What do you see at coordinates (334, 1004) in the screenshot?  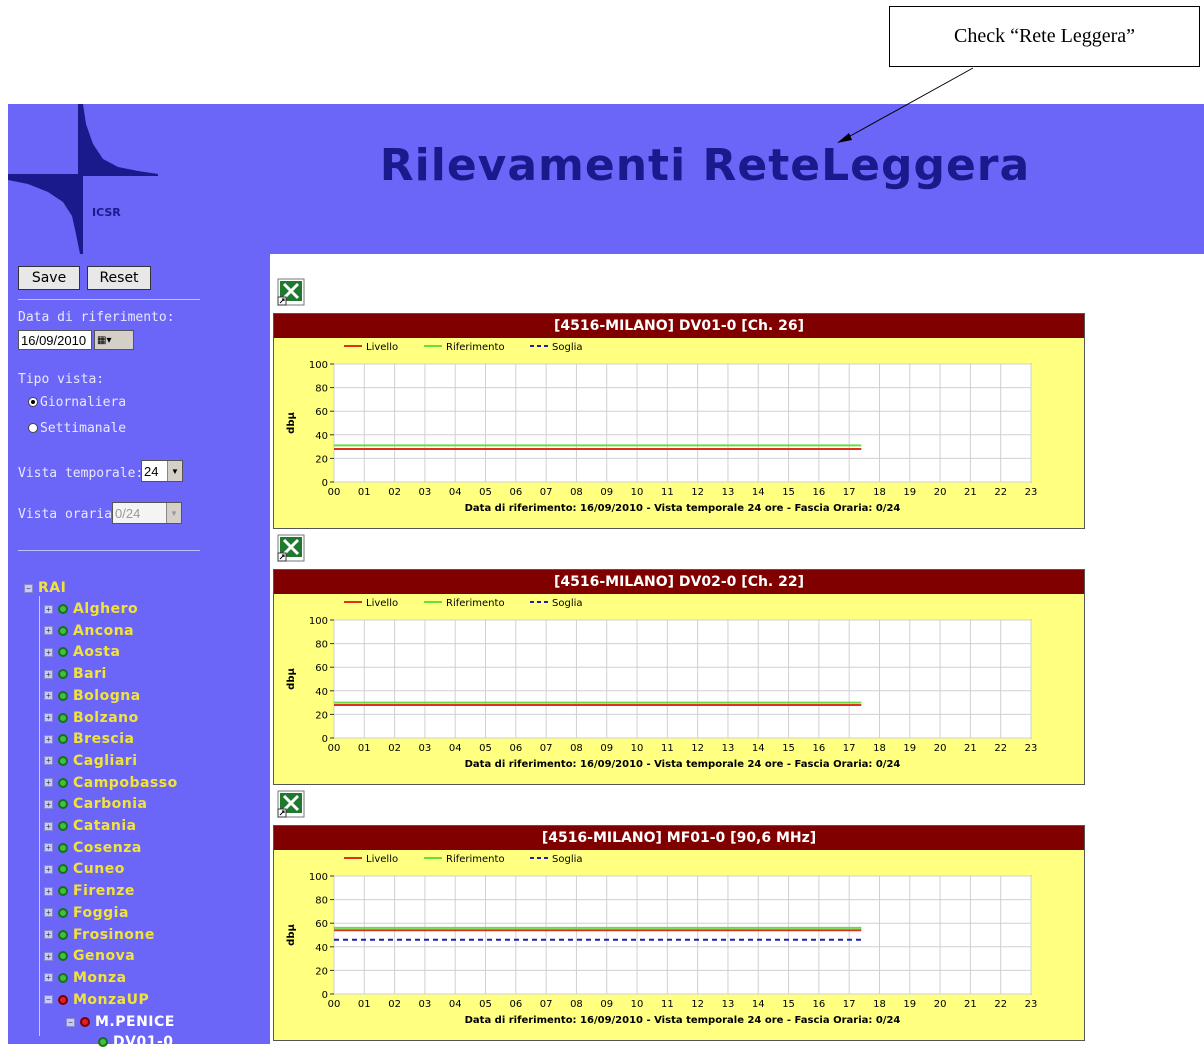 I see `x-tick-label: 00` at bounding box center [334, 1004].